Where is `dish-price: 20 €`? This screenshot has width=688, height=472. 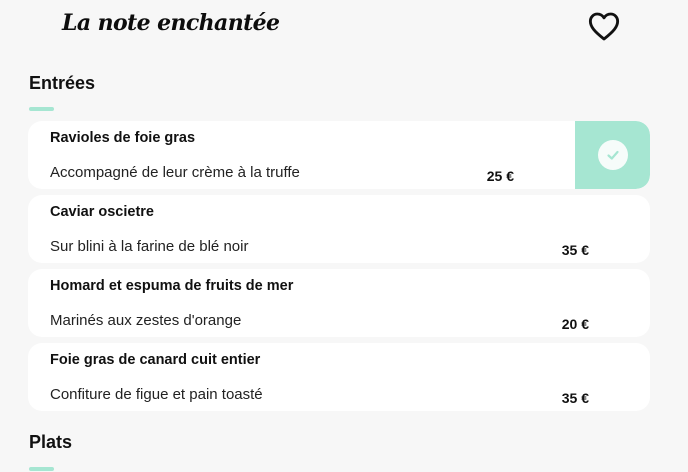
dish-price: 20 € is located at coordinates (575, 324).